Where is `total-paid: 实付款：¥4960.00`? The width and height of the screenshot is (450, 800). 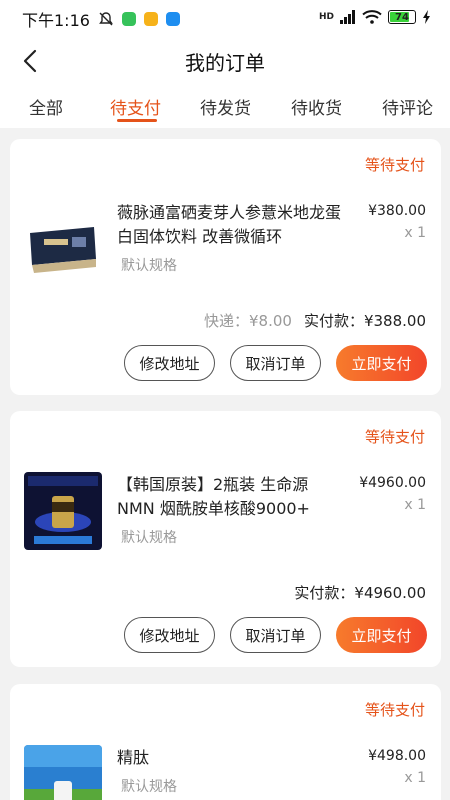
total-paid: 实付款：¥4960.00 is located at coordinates (360, 593).